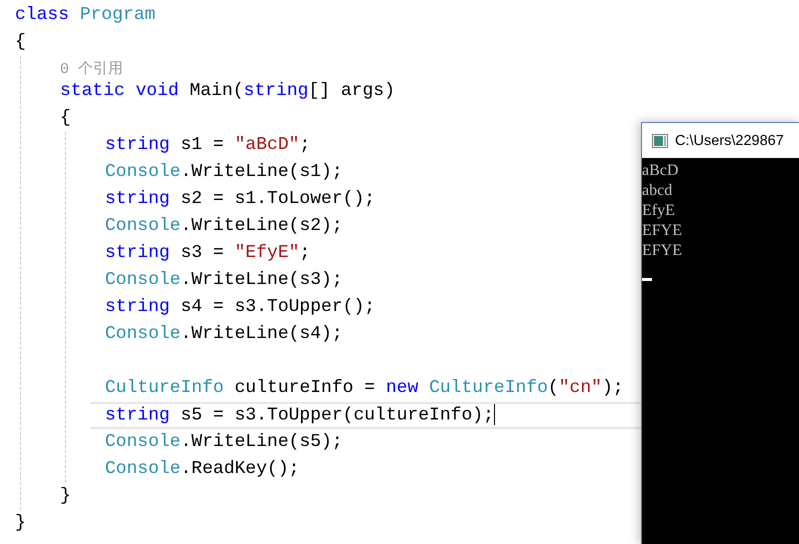 The height and width of the screenshot is (544, 799). I want to click on code-line: class Program, so click(85, 15).